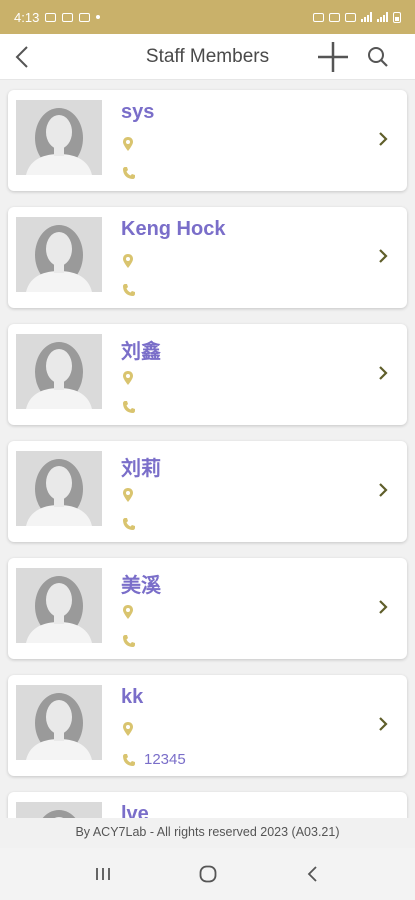 Image resolution: width=415 pixels, height=900 pixels. What do you see at coordinates (138, 112) in the screenshot?
I see `staff-name: sys` at bounding box center [138, 112].